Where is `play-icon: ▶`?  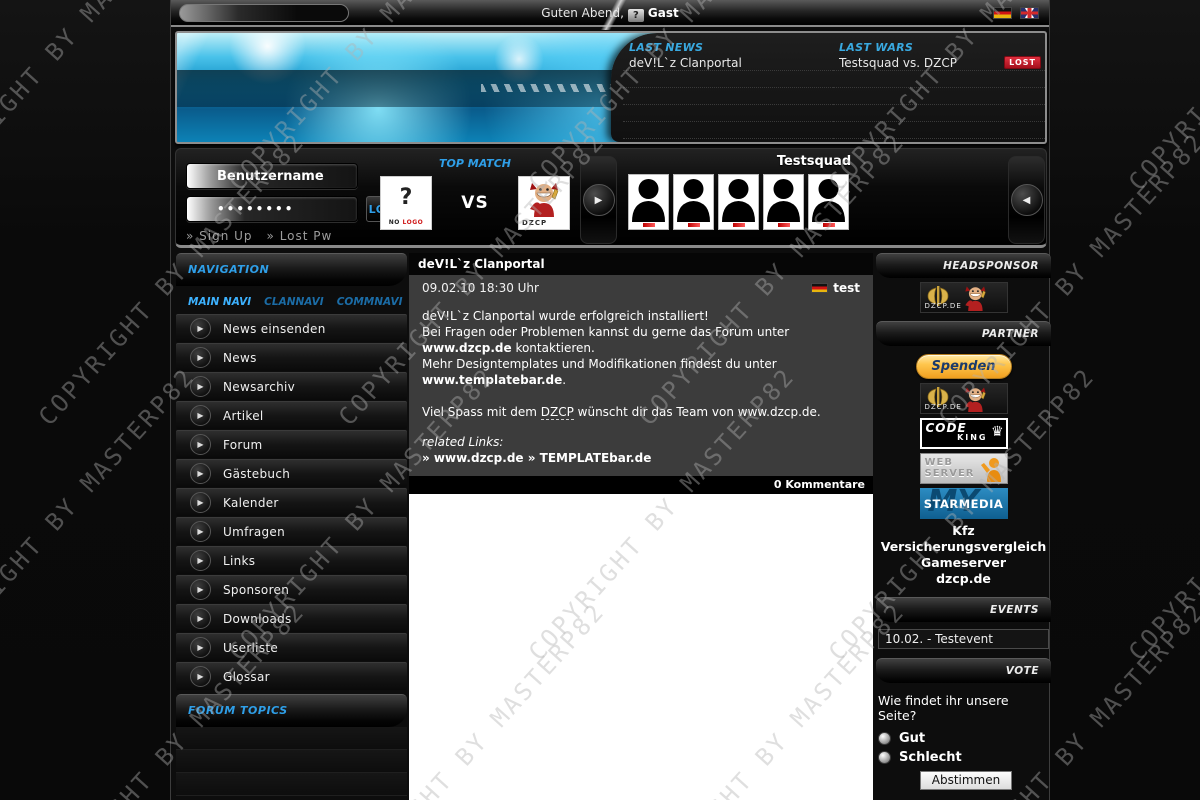 play-icon: ▶ is located at coordinates (598, 200).